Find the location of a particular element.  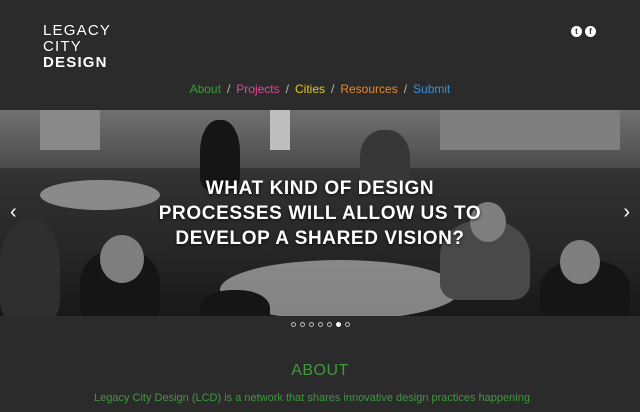

nav-submit: Submit is located at coordinates (431, 89).